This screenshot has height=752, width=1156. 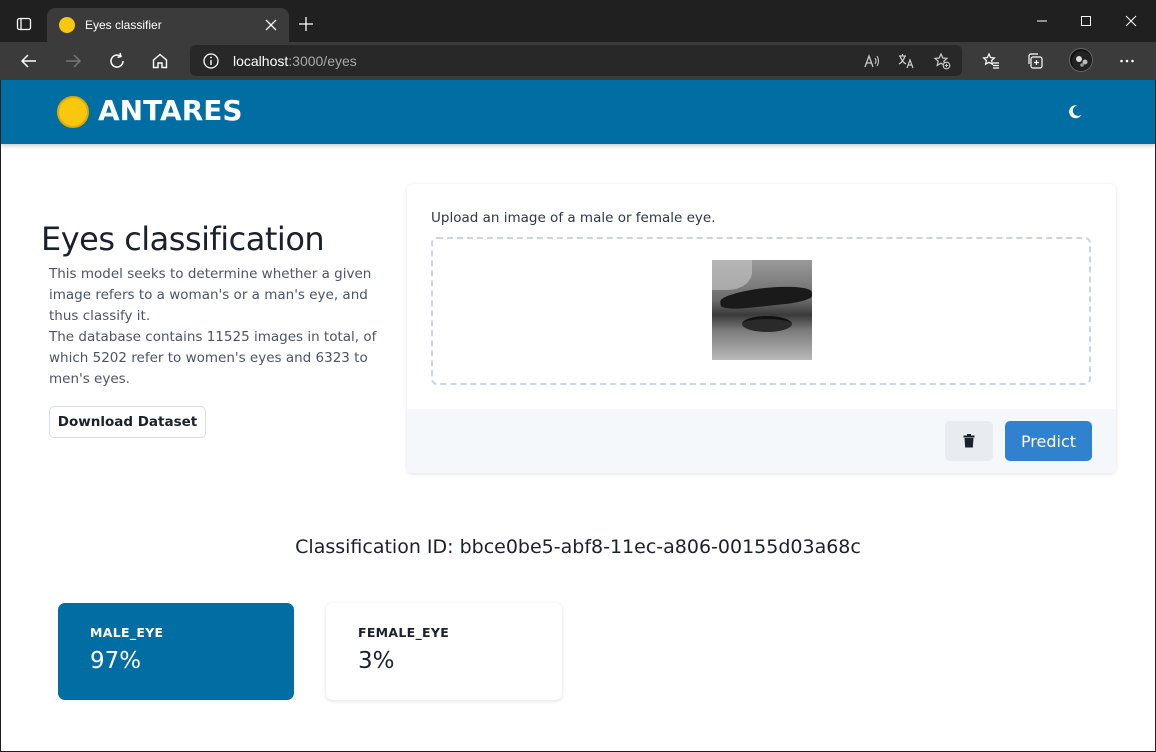 I want to click on trash-icon, so click(x=969, y=441).